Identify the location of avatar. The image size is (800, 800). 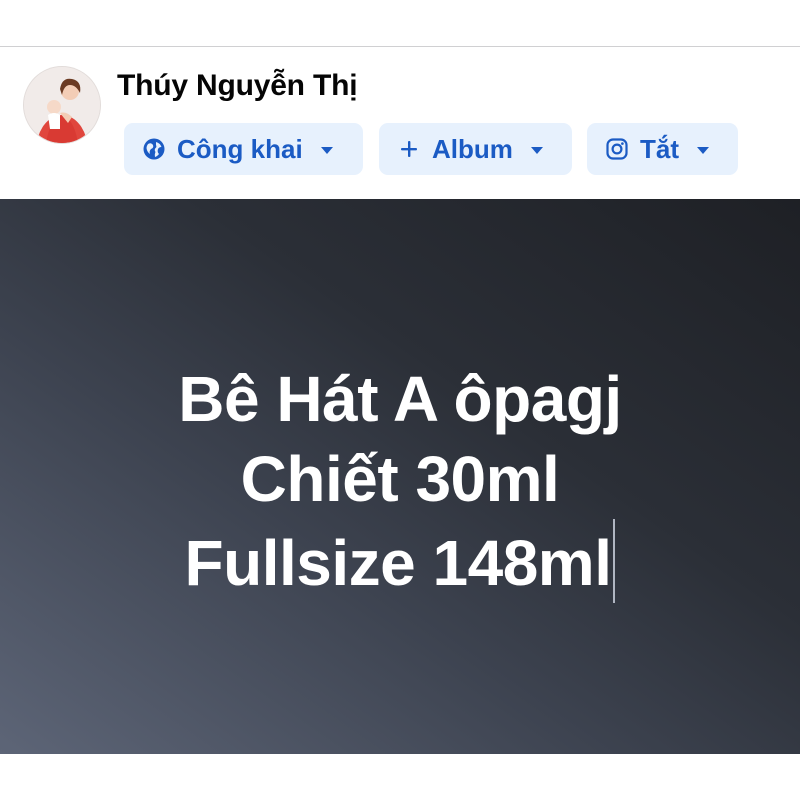
(62, 105).